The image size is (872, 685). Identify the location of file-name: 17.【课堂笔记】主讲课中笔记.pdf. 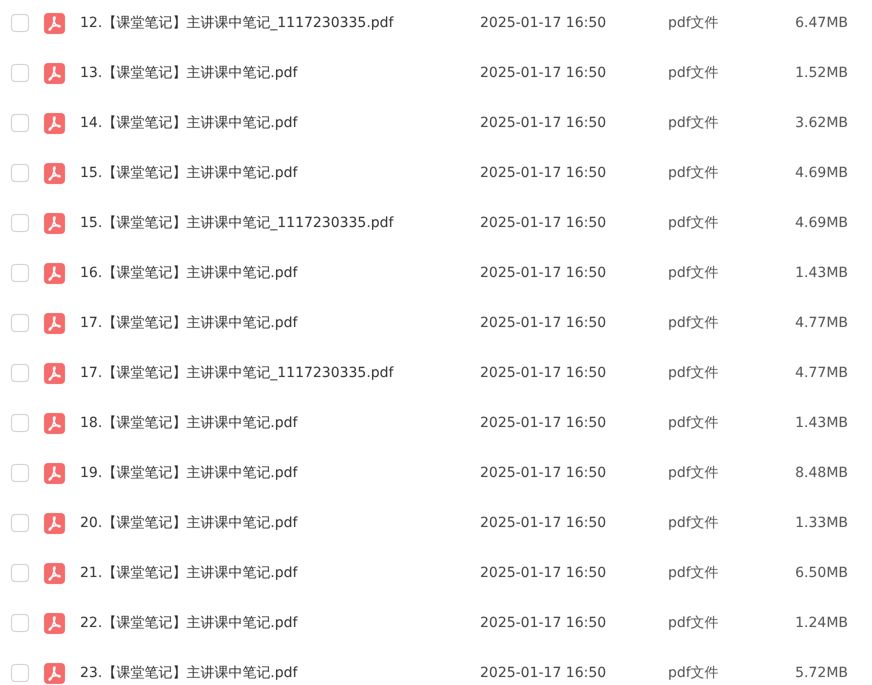
(189, 322).